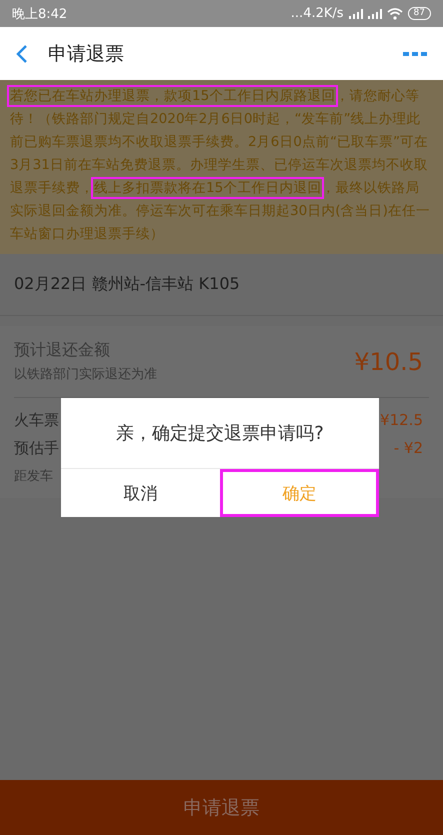 This screenshot has width=443, height=835. What do you see at coordinates (127, 283) in the screenshot?
I see `trip-info: 02月22日 赣州站-信丰站 K105` at bounding box center [127, 283].